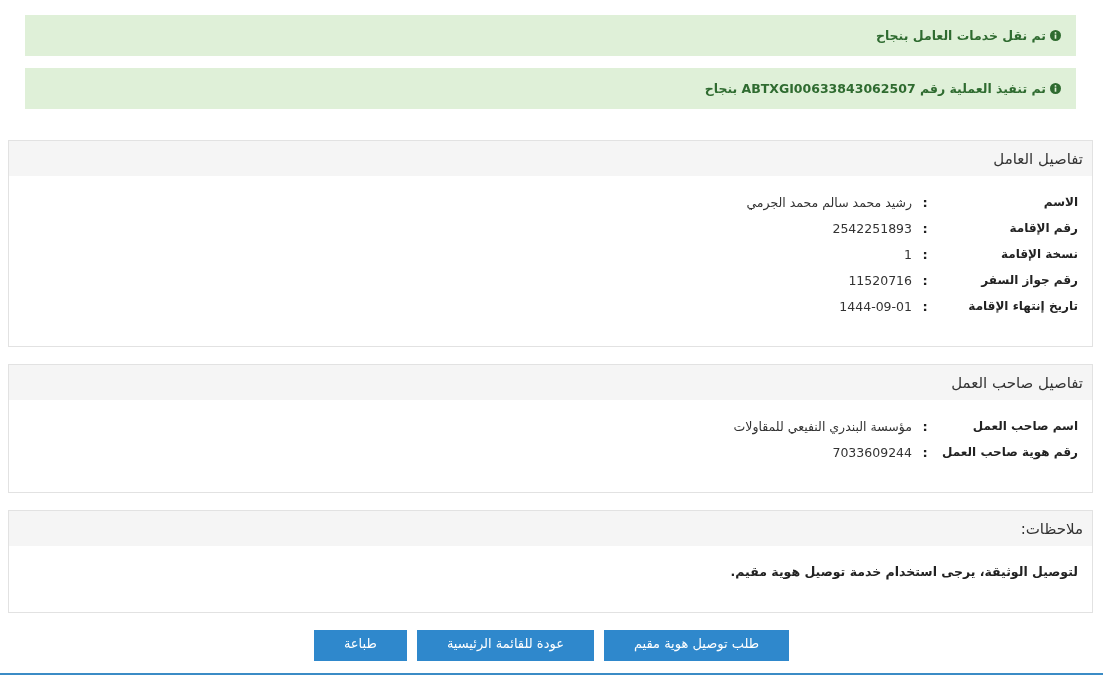 This screenshot has height=678, width=1103. Describe the element at coordinates (360, 645) in the screenshot. I see `action-button: طباعة` at that location.